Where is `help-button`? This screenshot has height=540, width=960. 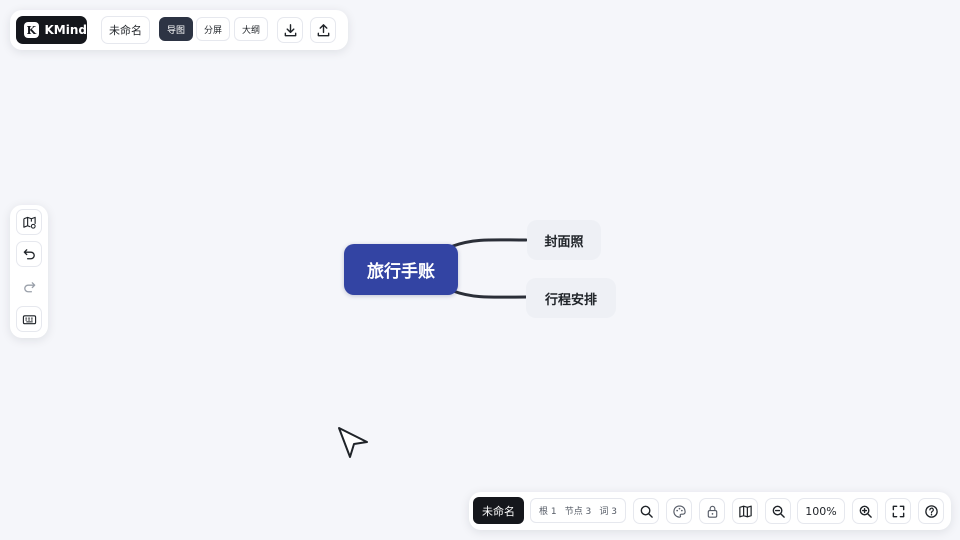 help-button is located at coordinates (931, 511).